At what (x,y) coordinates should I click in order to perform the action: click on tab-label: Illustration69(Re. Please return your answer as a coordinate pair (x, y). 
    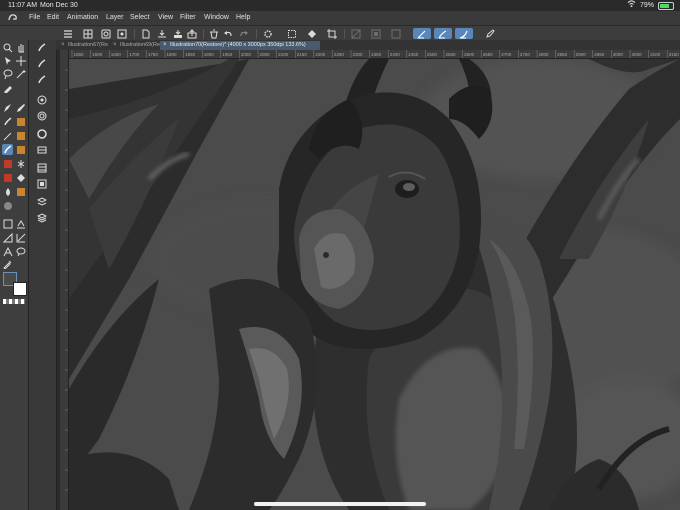
    Looking at the image, I should click on (140, 45).